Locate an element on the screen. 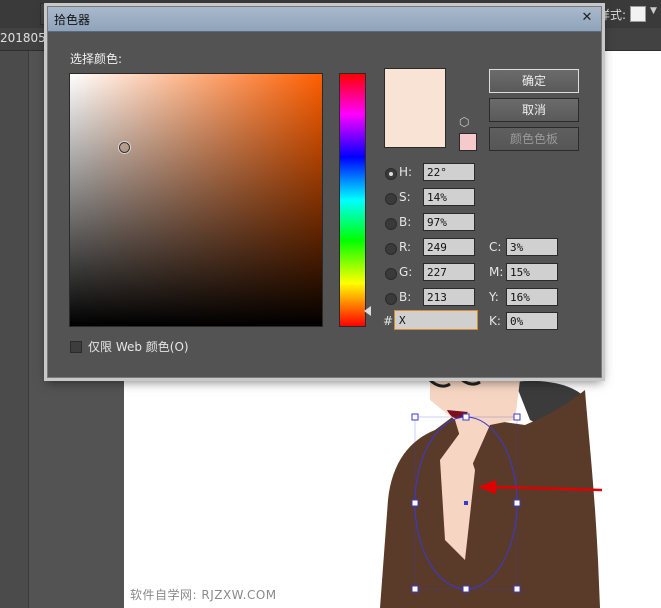  red-radio is located at coordinates (391, 249).